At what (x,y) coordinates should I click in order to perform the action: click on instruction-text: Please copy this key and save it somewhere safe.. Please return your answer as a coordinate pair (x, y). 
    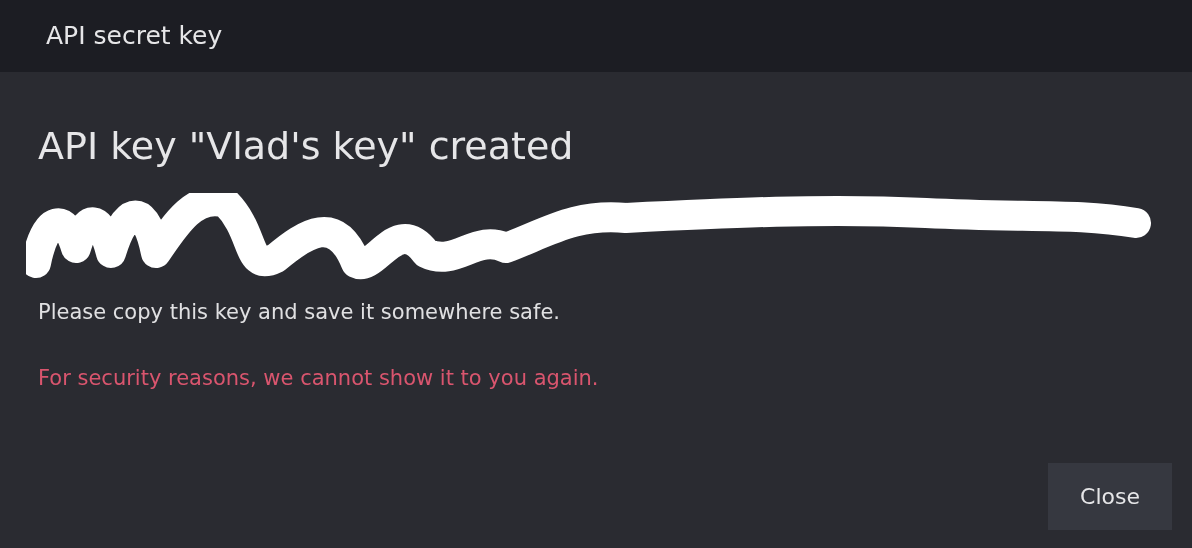
    Looking at the image, I should click on (299, 312).